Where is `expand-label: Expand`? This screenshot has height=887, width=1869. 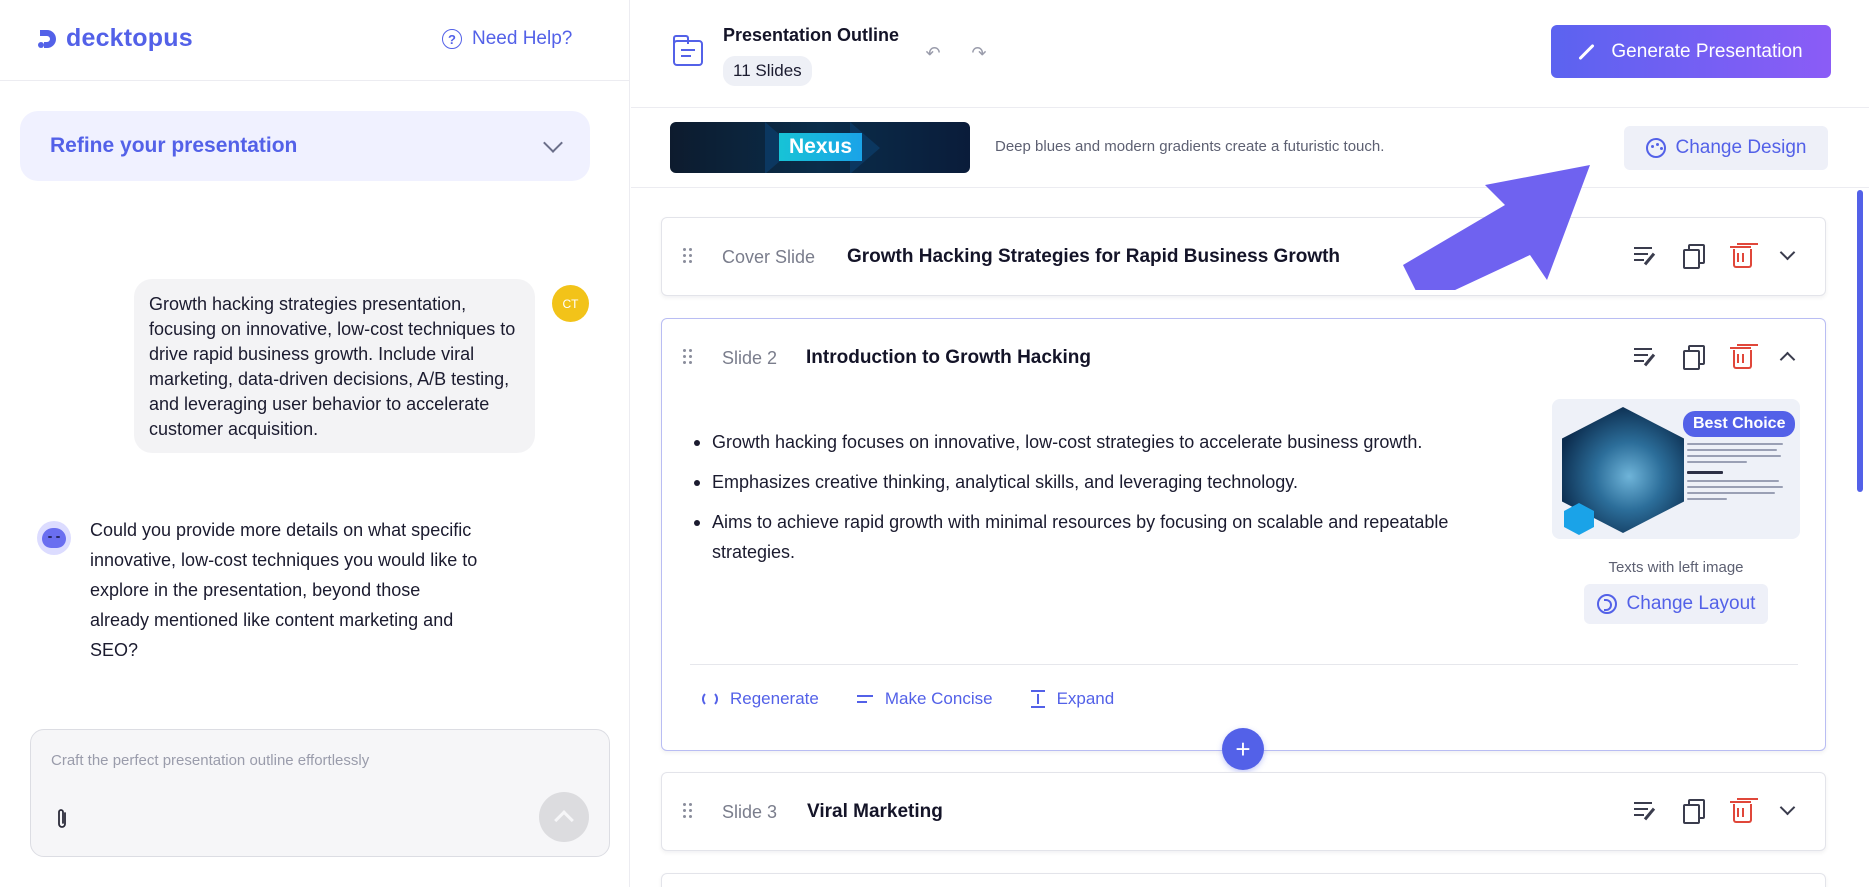
expand-label: Expand is located at coordinates (1085, 698).